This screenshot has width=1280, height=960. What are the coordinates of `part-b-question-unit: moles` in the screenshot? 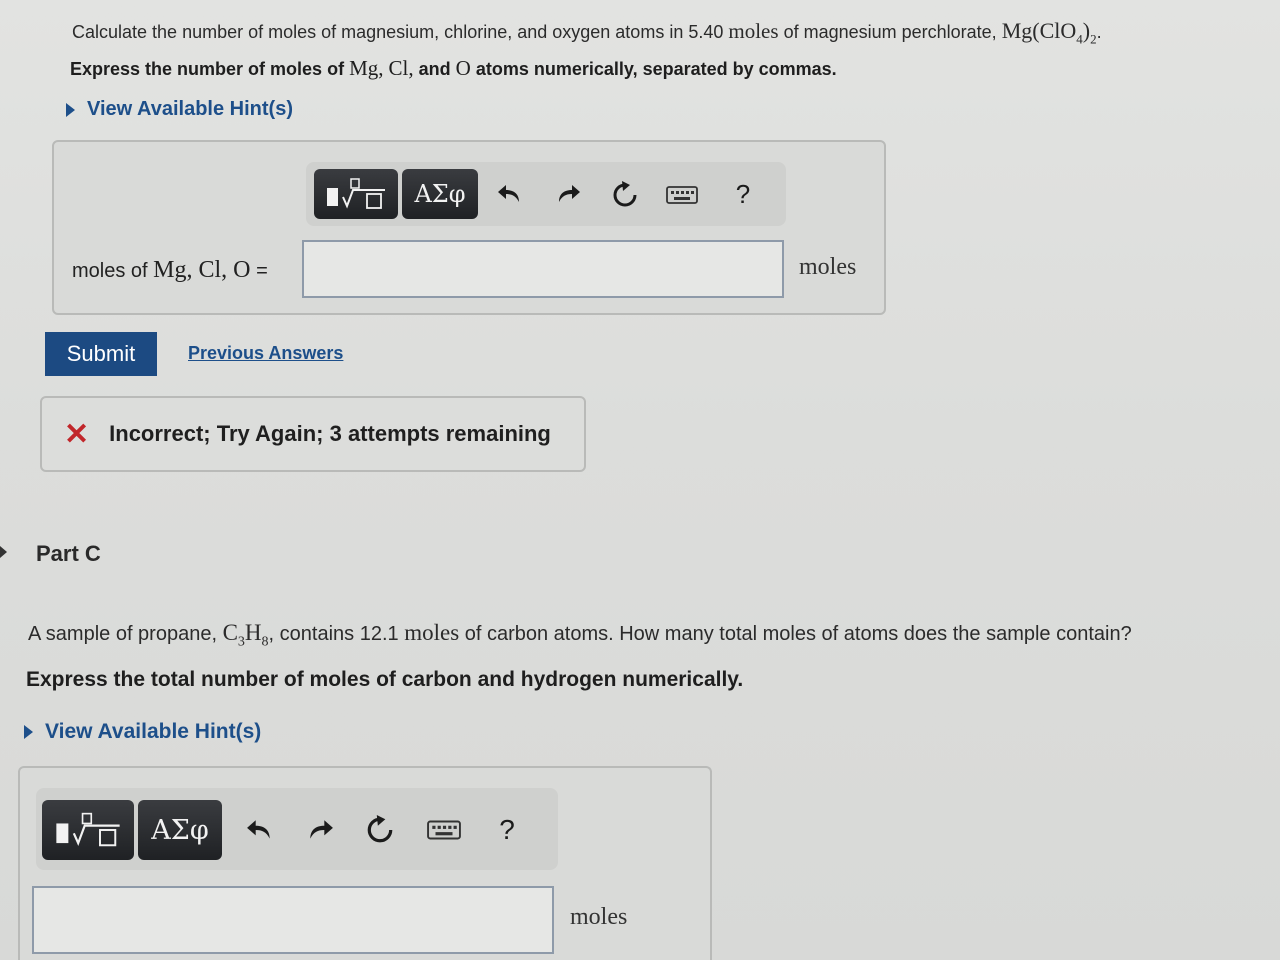 It's located at (753, 31).